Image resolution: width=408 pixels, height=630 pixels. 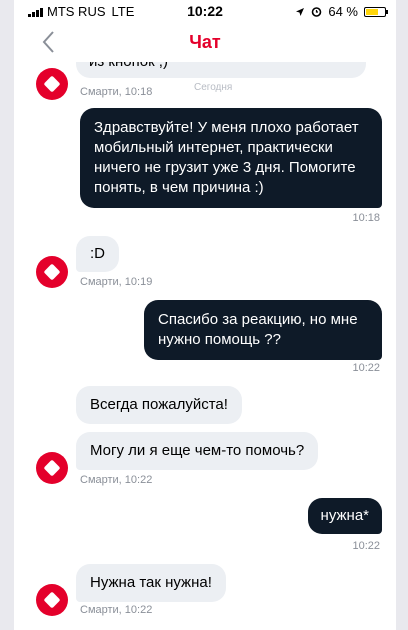 I want to click on message-text: :D, so click(x=97, y=253).